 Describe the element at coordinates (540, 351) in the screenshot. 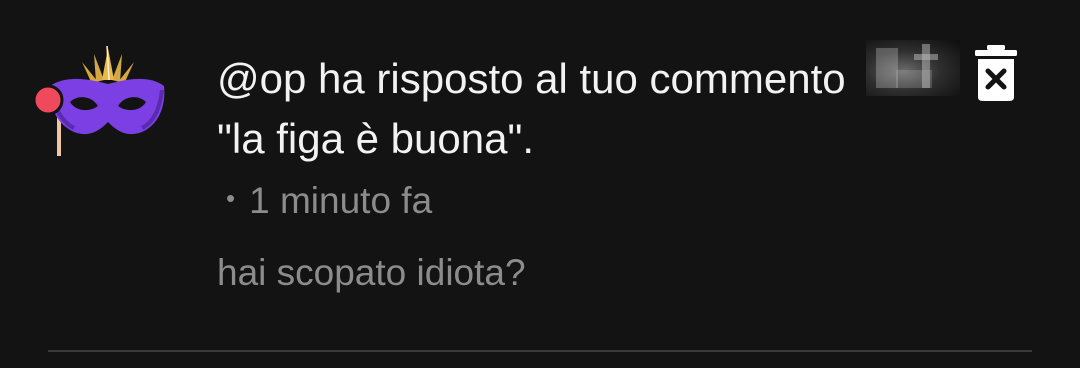

I see `list-divider` at that location.